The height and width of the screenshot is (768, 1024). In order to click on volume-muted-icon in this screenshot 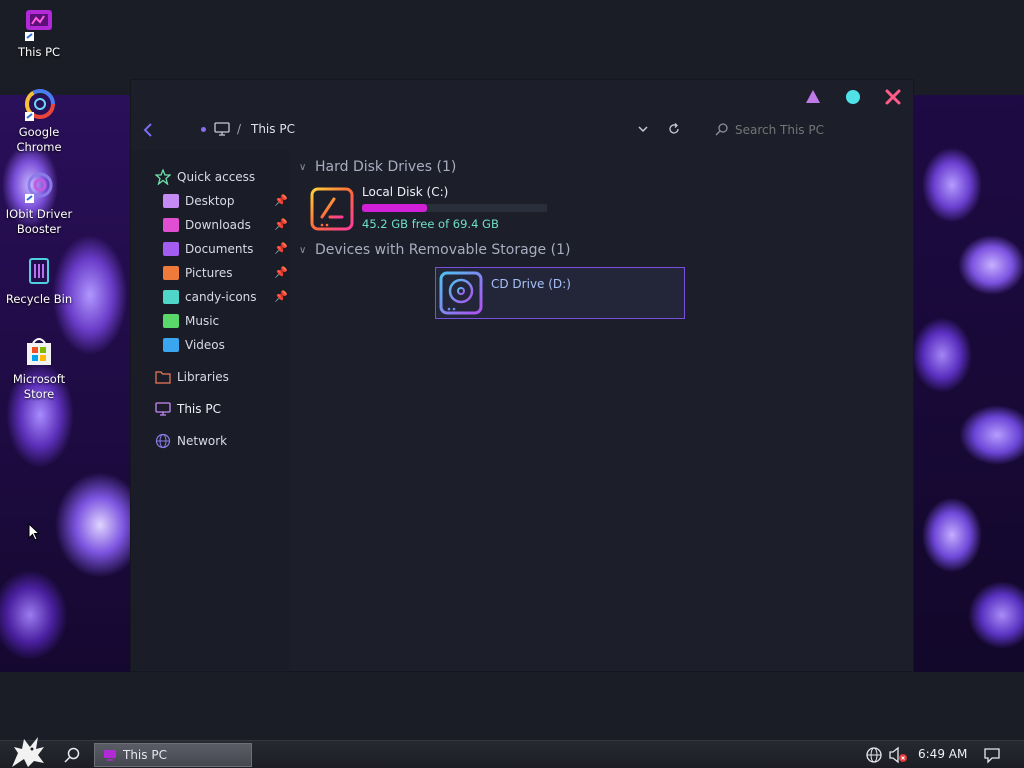, I will do `click(898, 755)`.